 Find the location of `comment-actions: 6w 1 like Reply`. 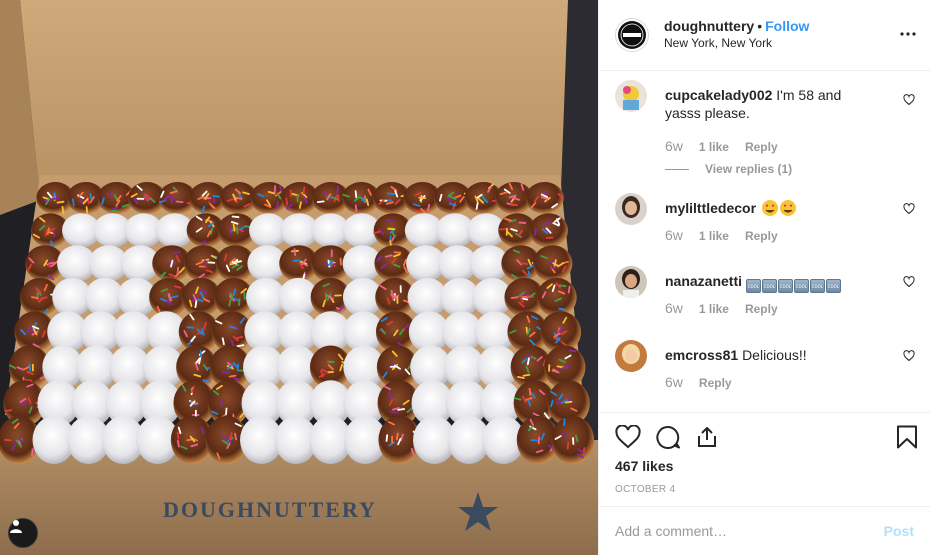

comment-actions: 6w 1 like Reply is located at coordinates (721, 146).